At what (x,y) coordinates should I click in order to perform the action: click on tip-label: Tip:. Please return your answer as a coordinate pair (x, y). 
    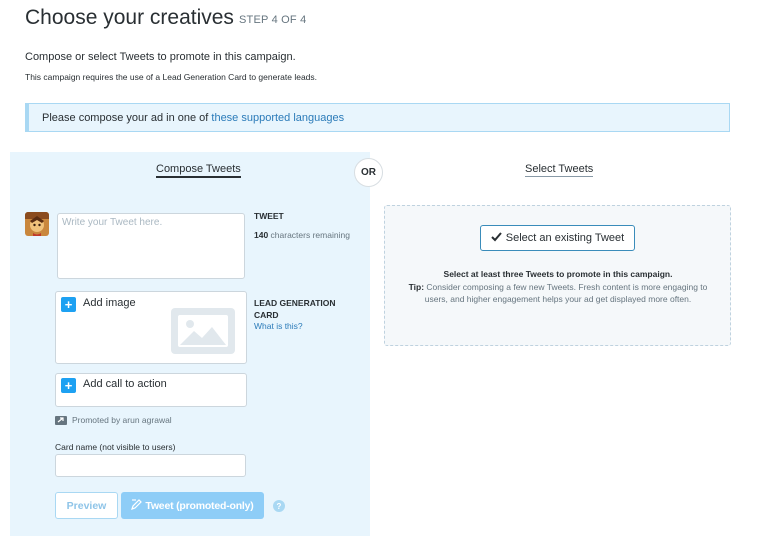
    Looking at the image, I should click on (416, 286).